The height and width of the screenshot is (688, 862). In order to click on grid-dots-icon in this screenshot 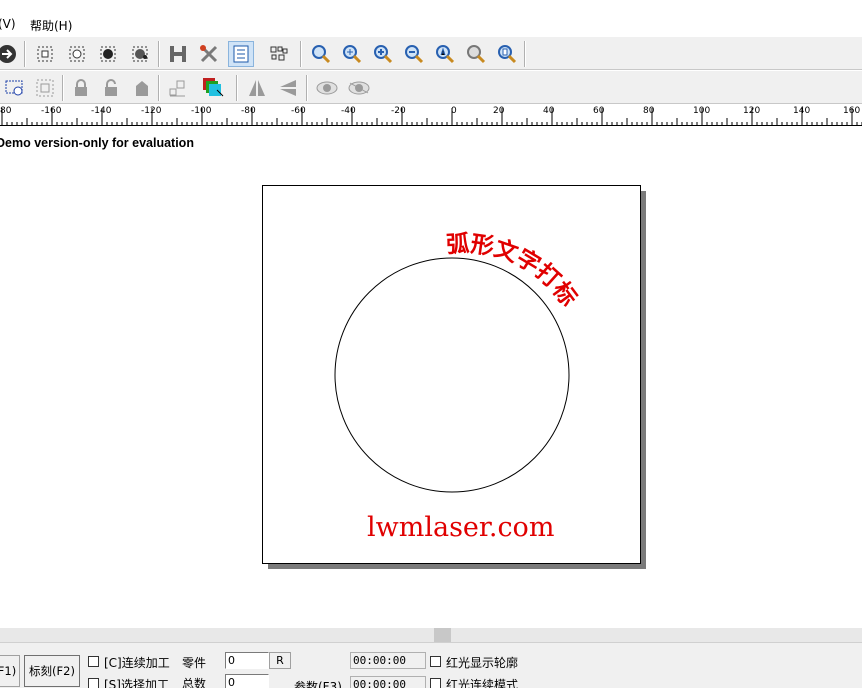, I will do `click(279, 54)`.